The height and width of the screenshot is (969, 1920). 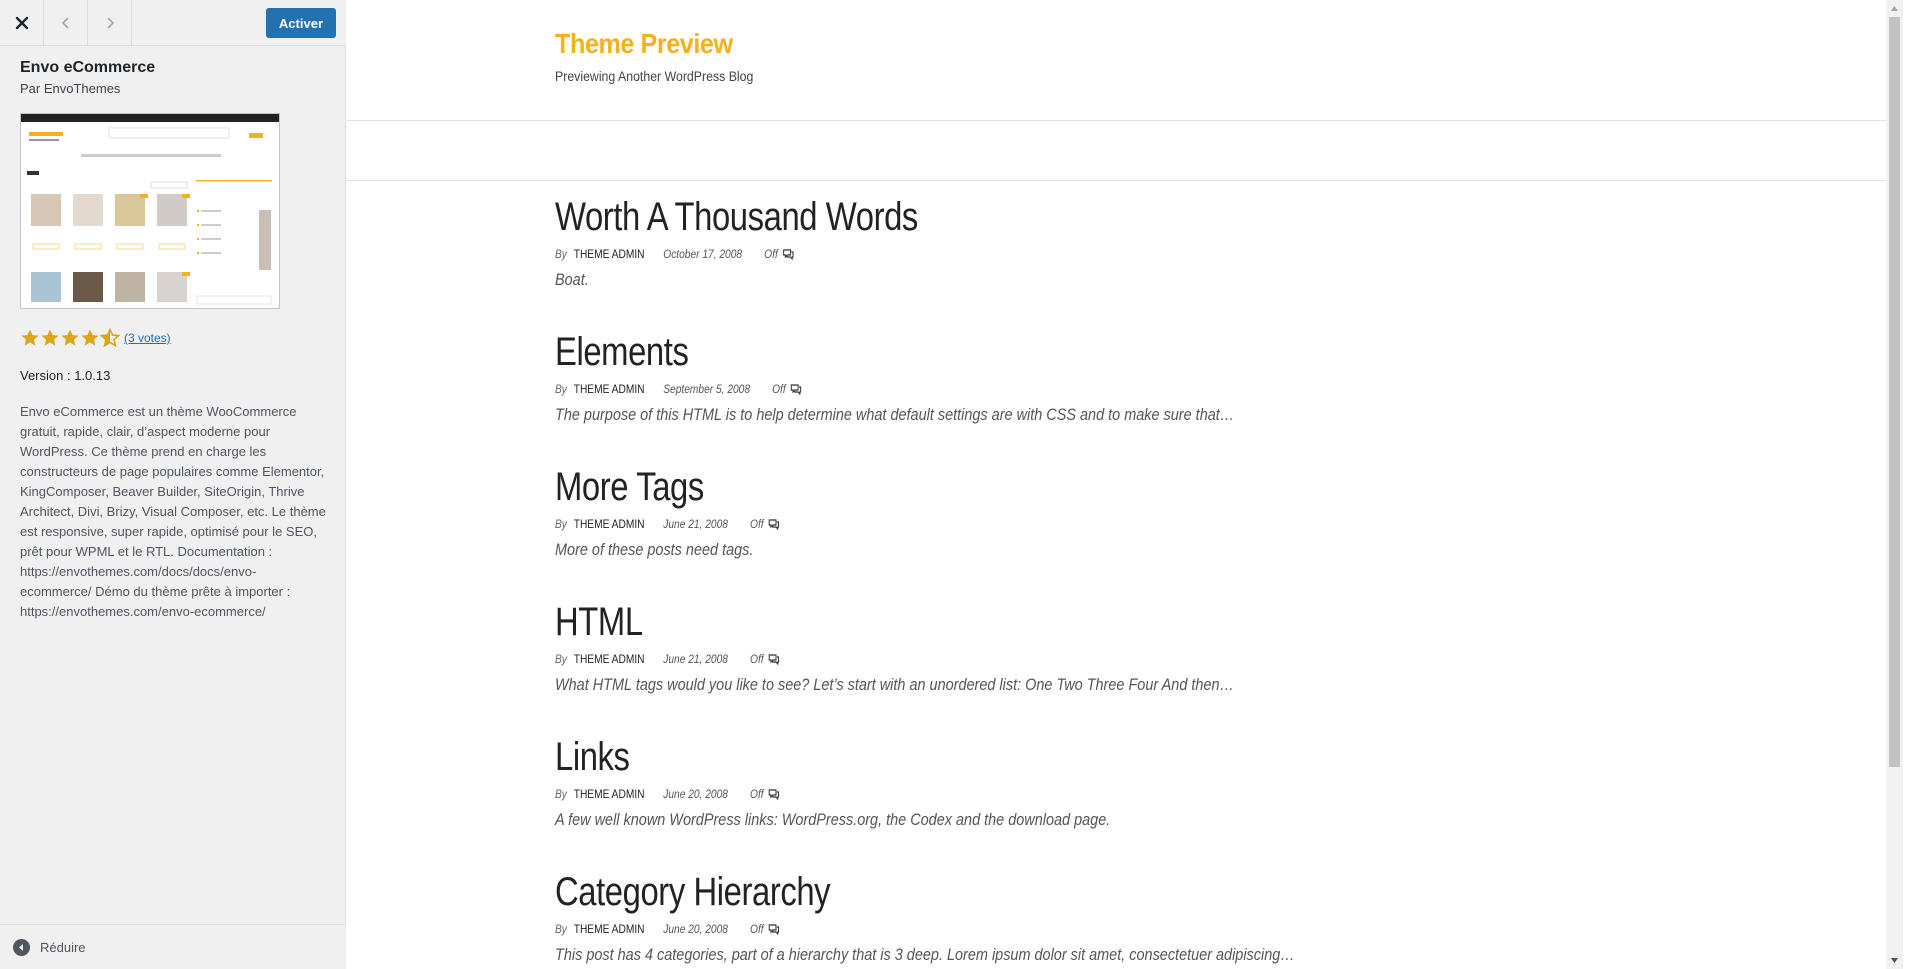 What do you see at coordinates (965, 892) in the screenshot?
I see `post-title: Category Hierarchy` at bounding box center [965, 892].